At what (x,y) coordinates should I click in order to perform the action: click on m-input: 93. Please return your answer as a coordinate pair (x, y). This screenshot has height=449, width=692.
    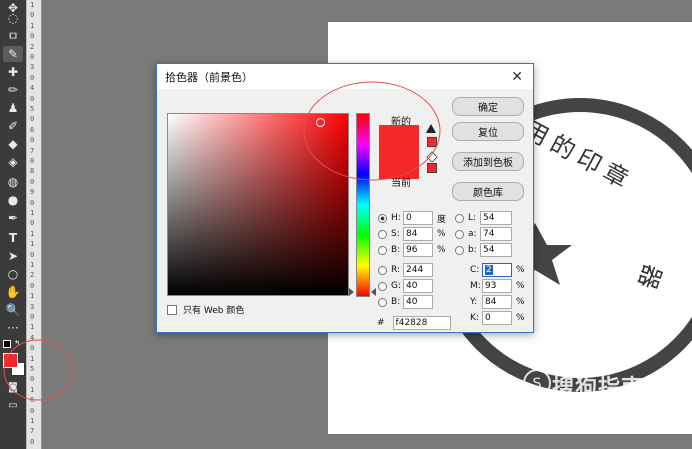
    Looking at the image, I should click on (497, 286).